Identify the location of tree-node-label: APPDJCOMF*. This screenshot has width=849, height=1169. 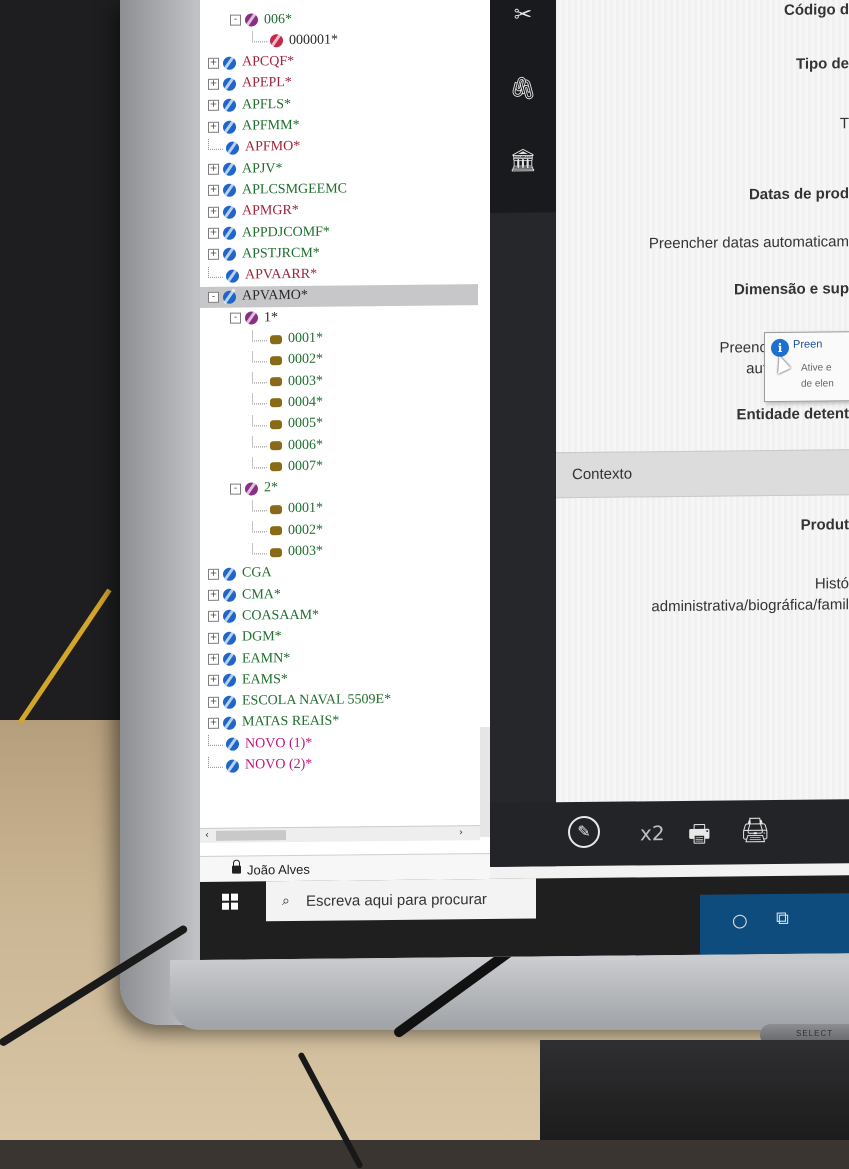
(286, 232).